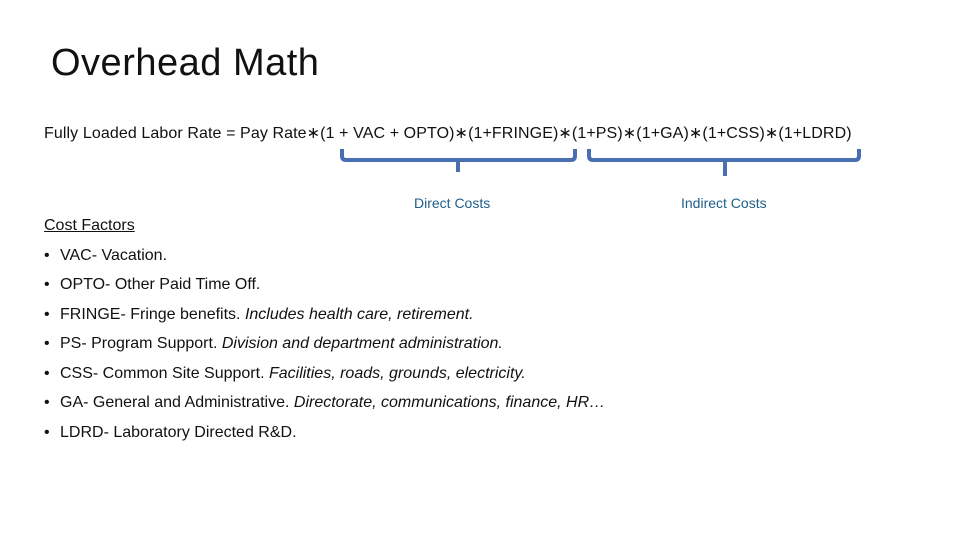 This screenshot has height=540, width=960. I want to click on factor-term: OPTO- Other Paid Time Off., so click(160, 284).